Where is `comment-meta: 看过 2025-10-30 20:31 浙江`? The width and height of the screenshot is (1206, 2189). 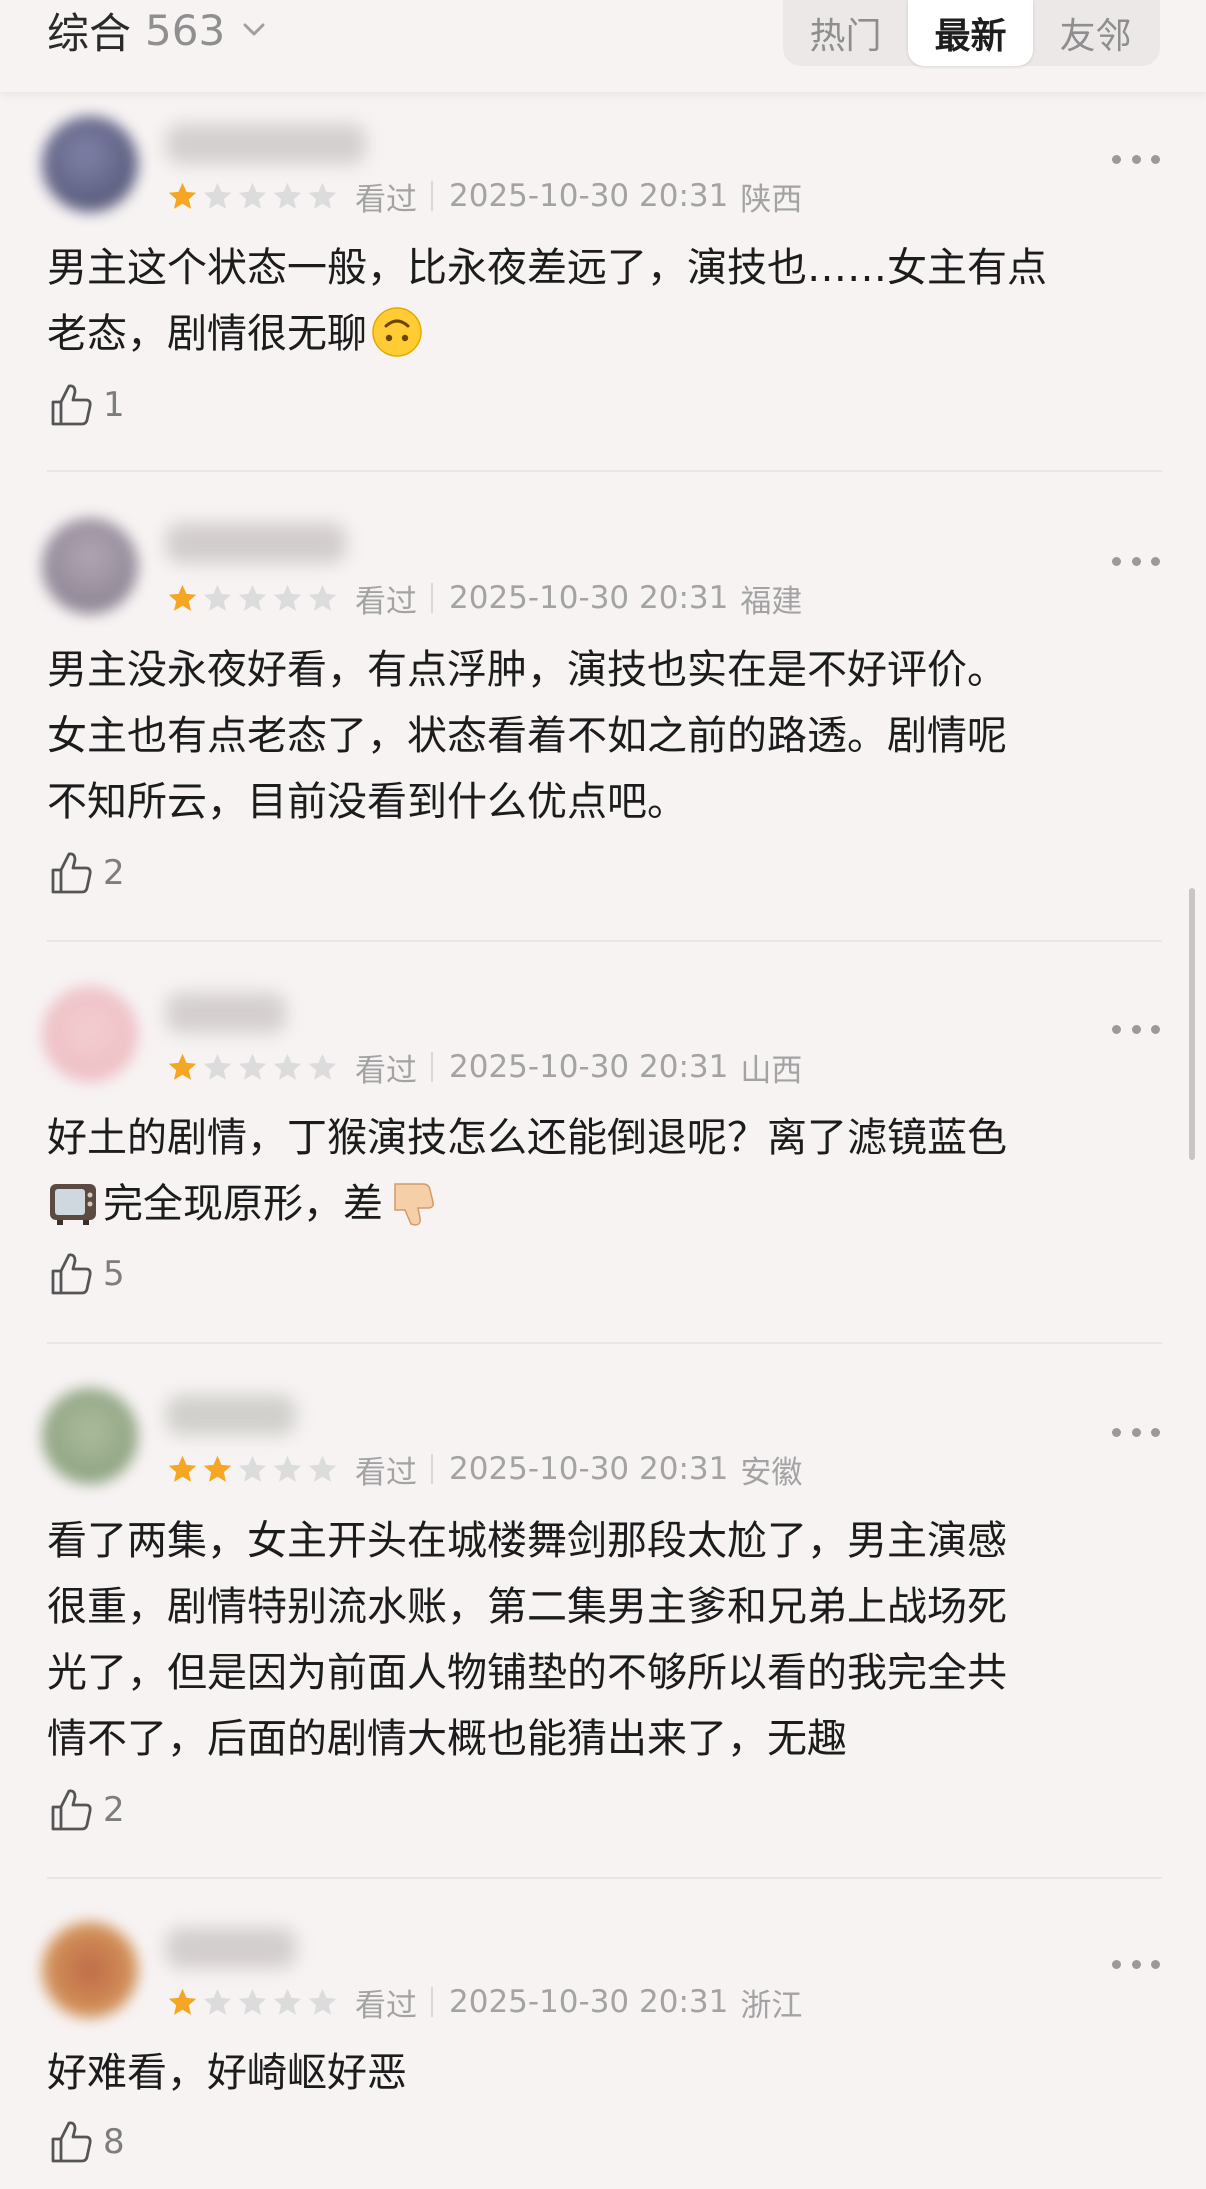
comment-meta: 看过 2025-10-30 20:31 浙江 is located at coordinates (484, 2003).